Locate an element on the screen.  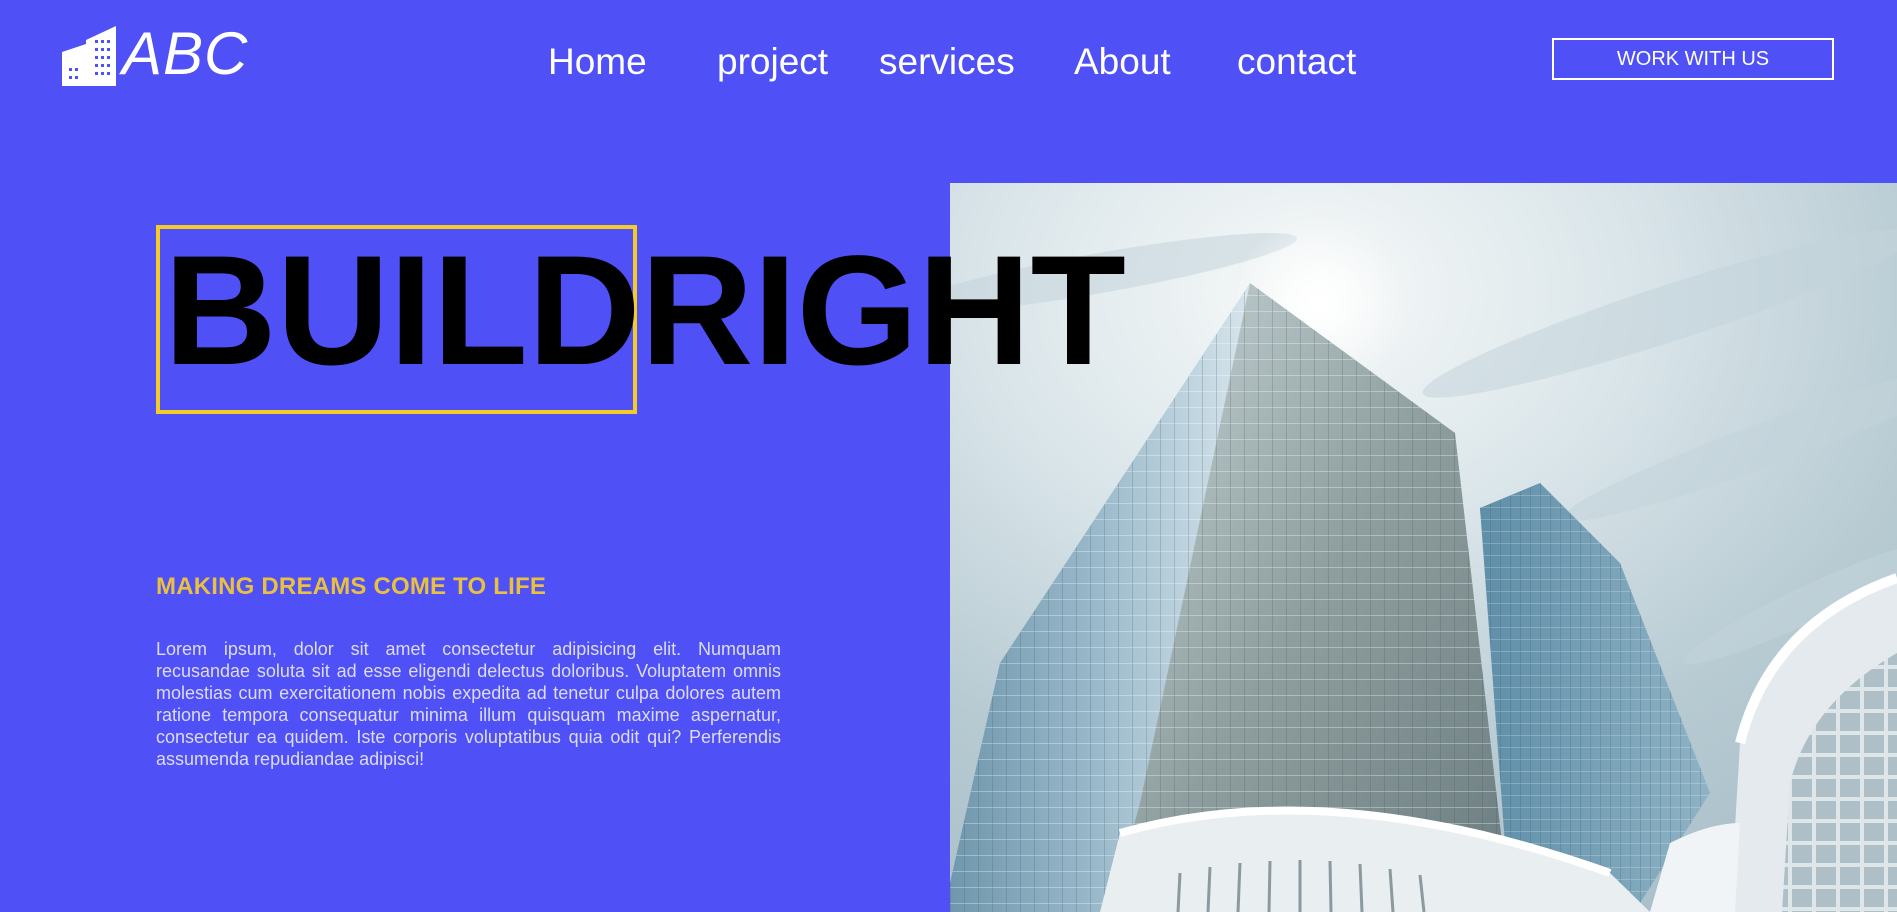
nav-item-contact: contact is located at coordinates (1296, 62).